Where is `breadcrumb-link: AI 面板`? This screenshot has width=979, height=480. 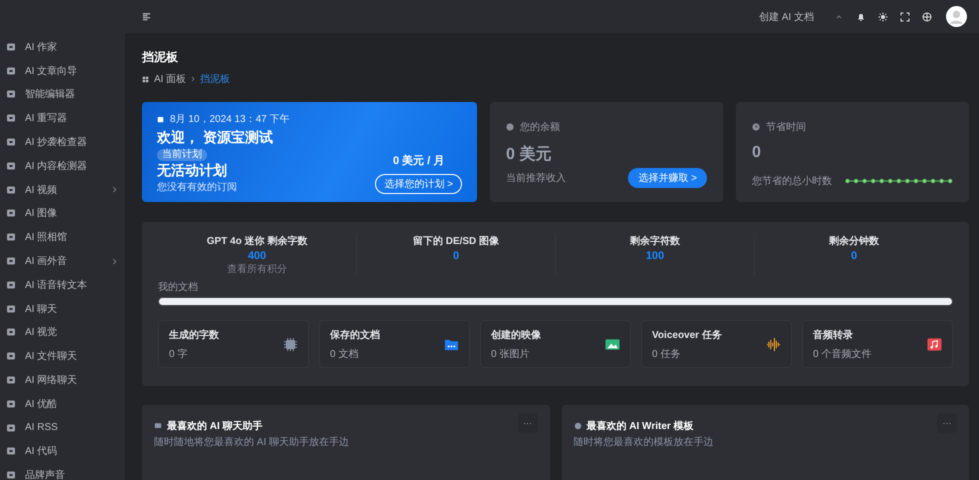
breadcrumb-link: AI 面板 is located at coordinates (170, 79).